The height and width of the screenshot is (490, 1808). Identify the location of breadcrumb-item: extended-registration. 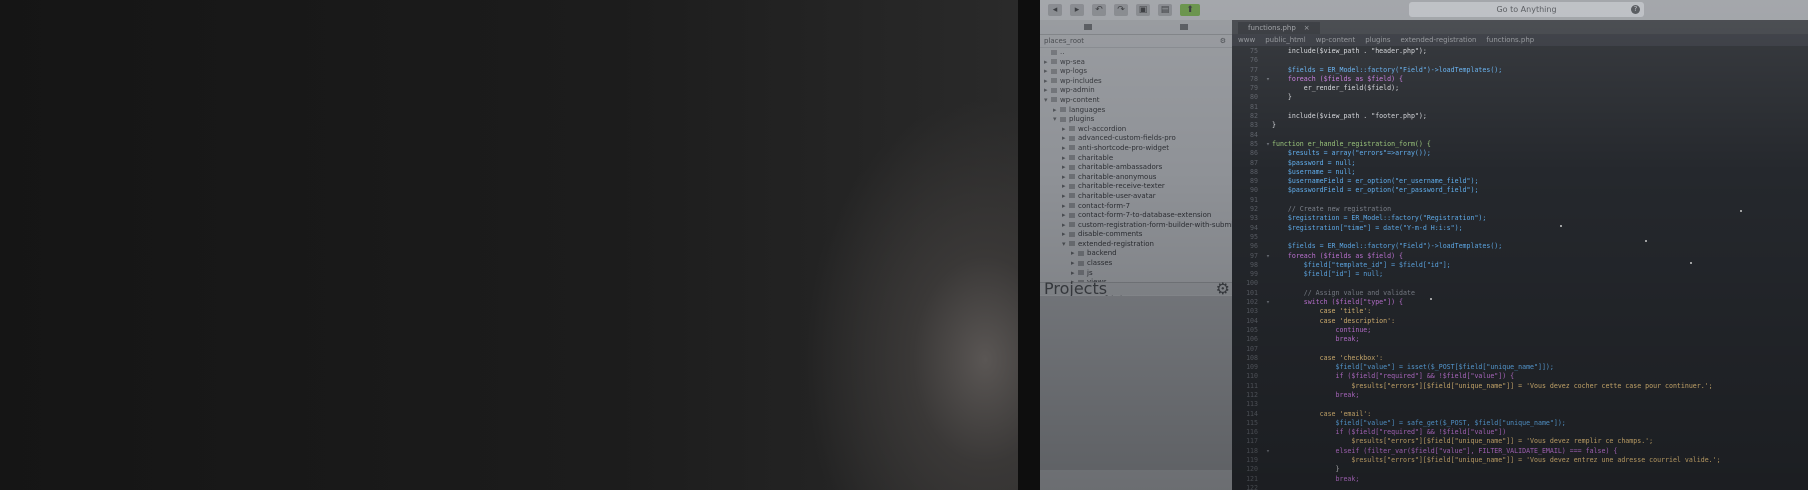
(1439, 40).